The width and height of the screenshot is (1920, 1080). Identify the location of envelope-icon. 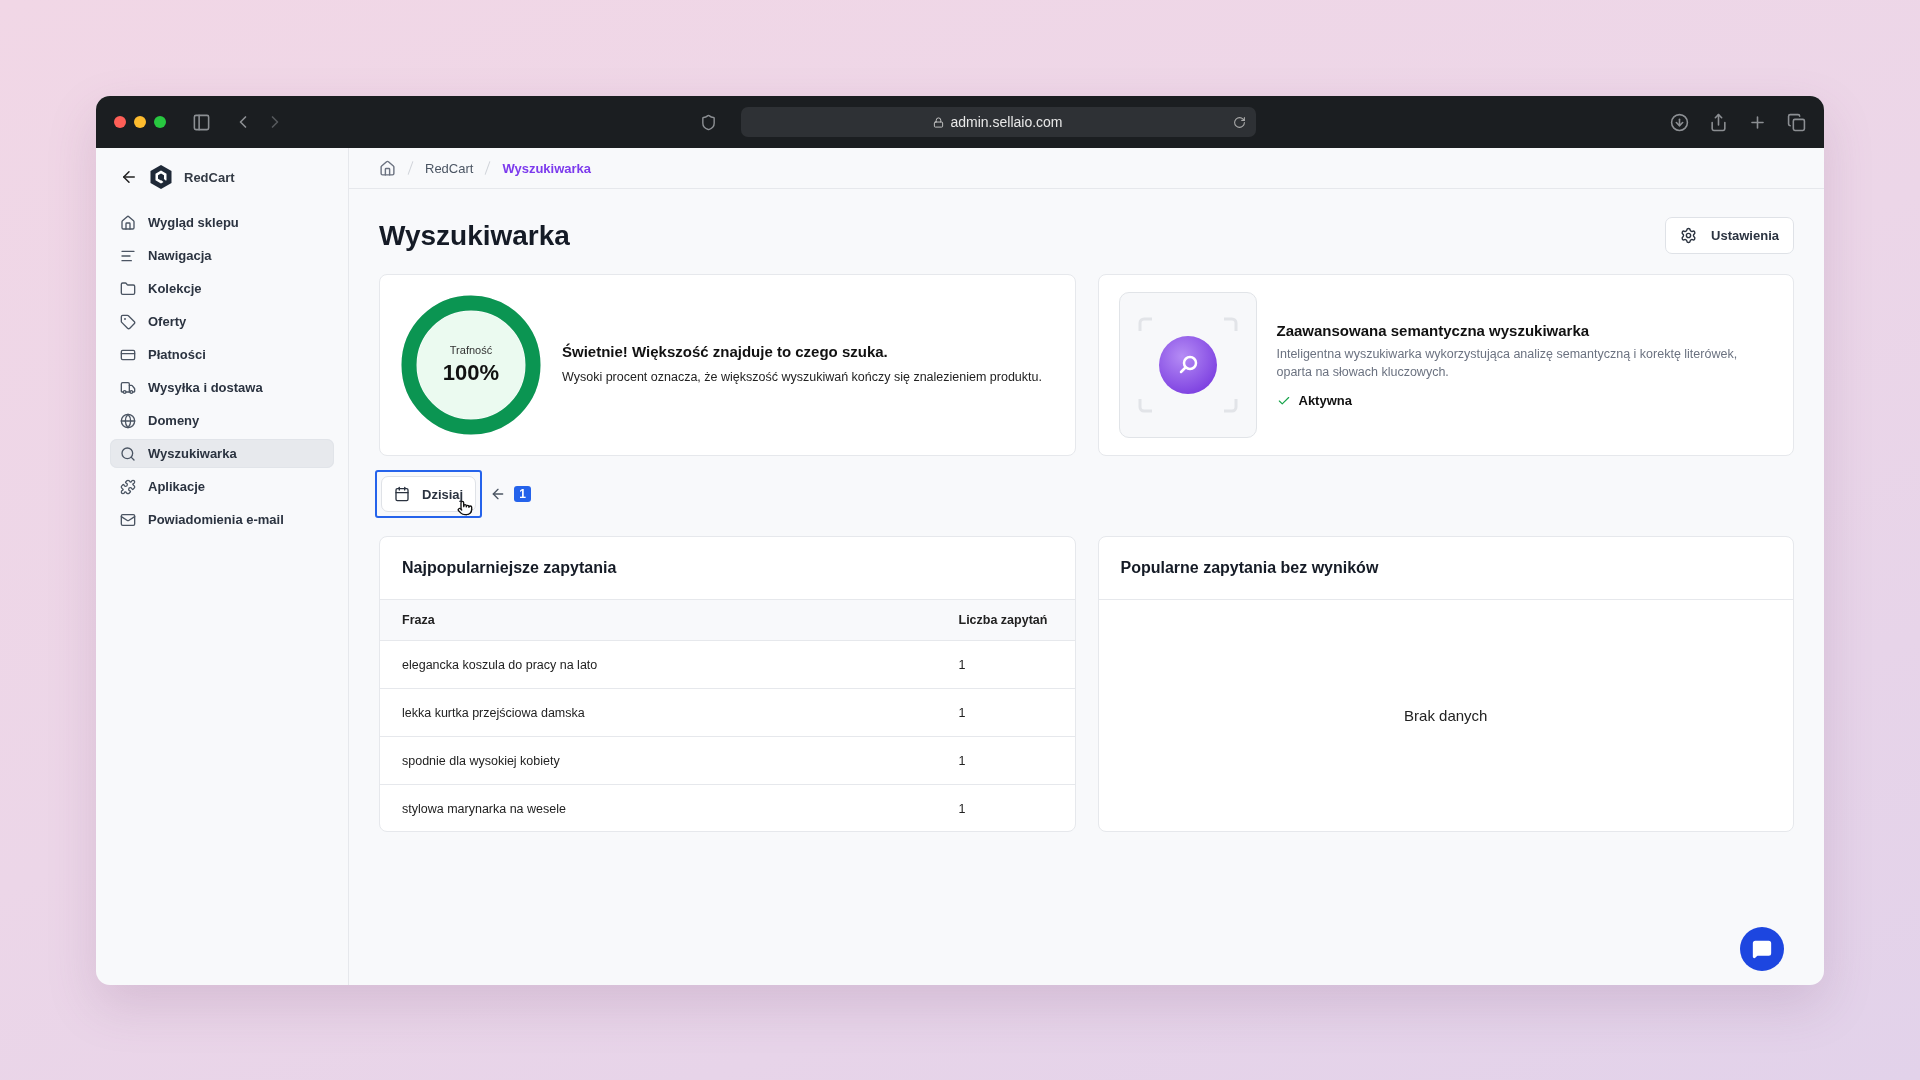
(128, 519).